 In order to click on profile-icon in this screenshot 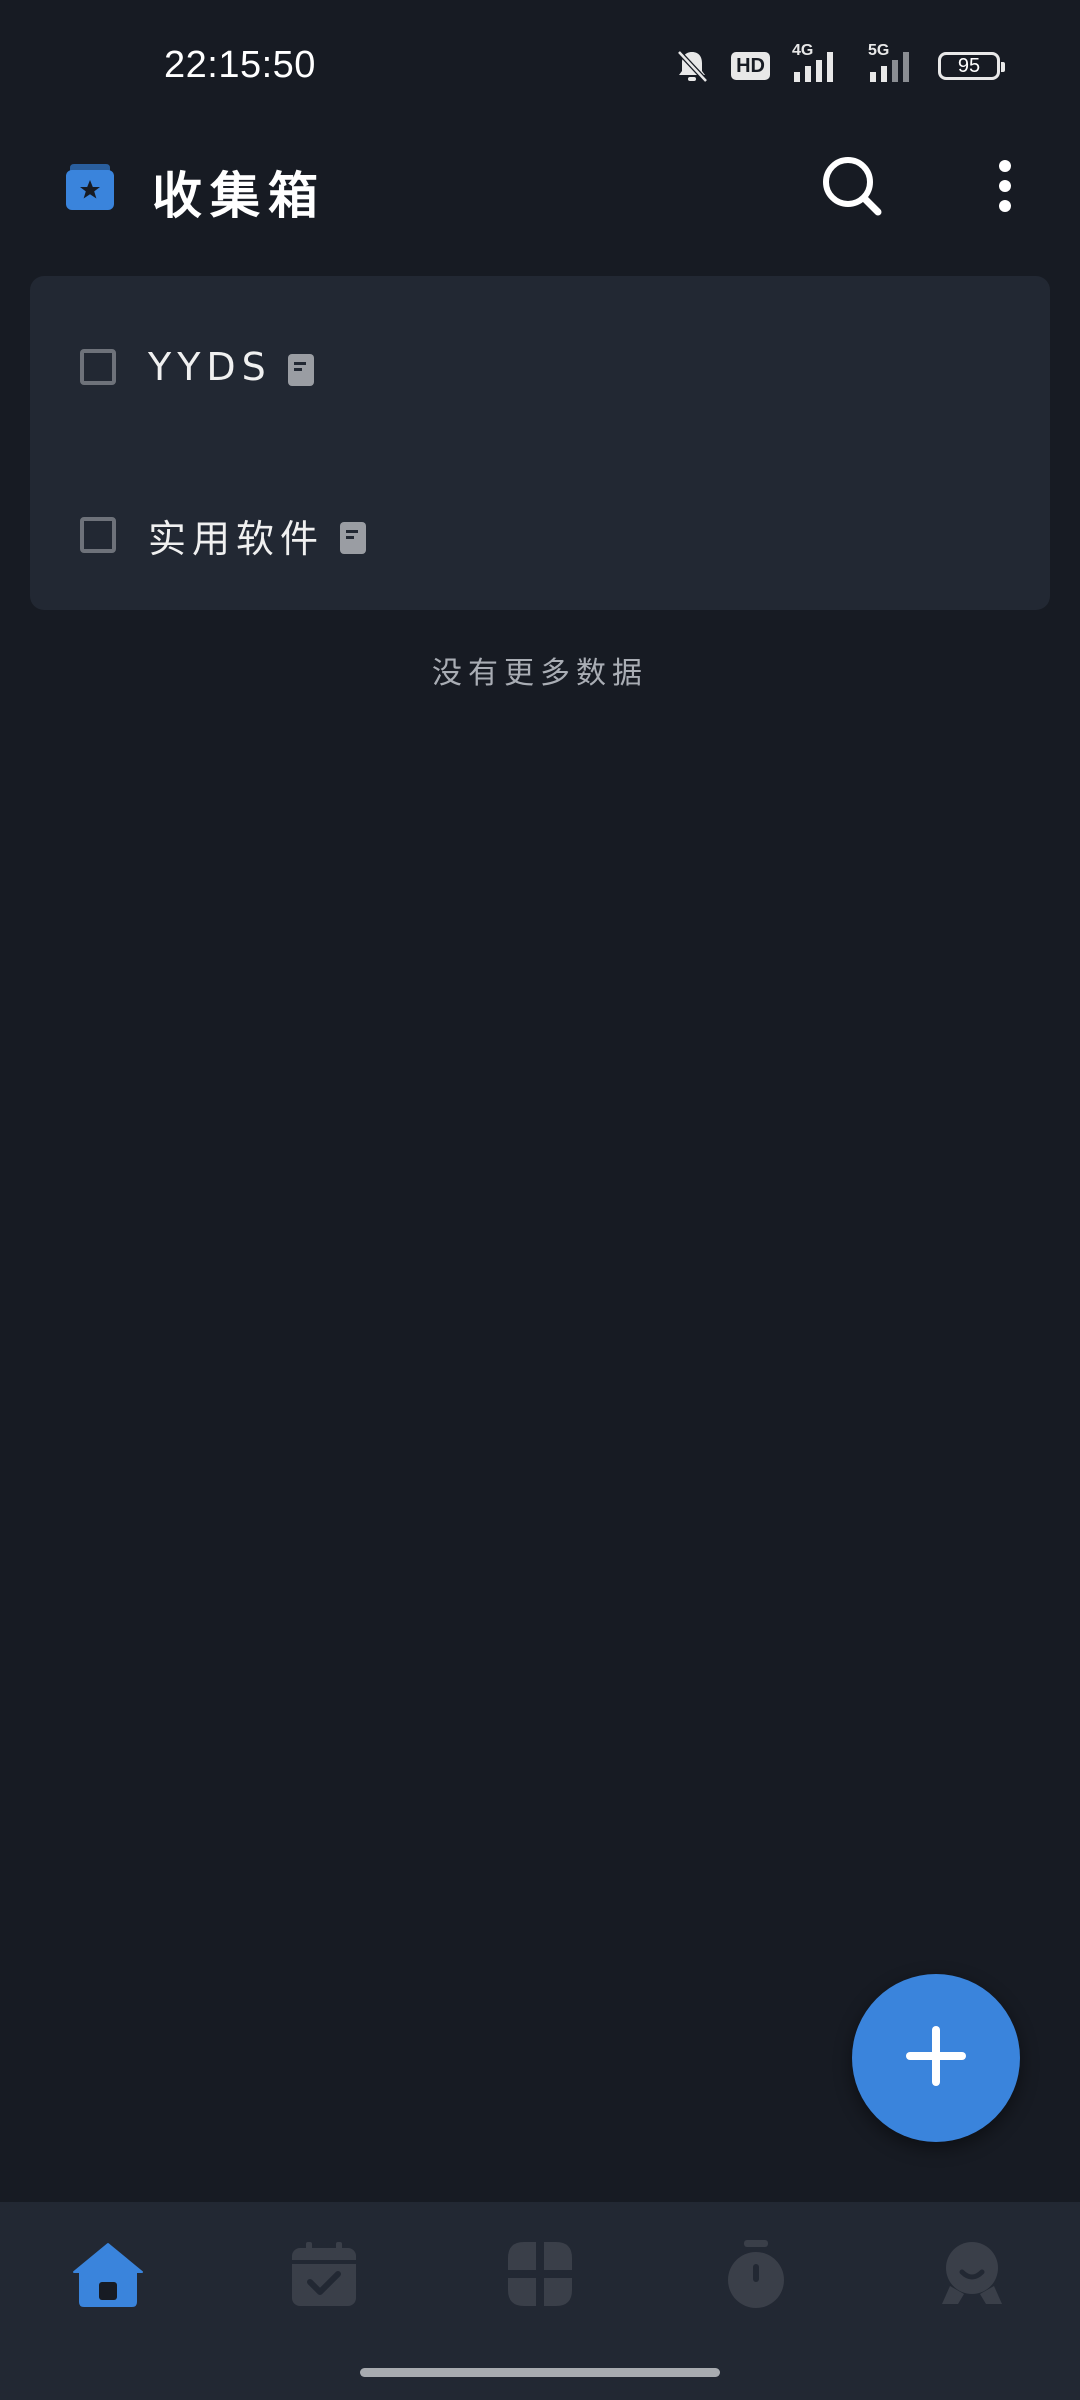, I will do `click(972, 2274)`.